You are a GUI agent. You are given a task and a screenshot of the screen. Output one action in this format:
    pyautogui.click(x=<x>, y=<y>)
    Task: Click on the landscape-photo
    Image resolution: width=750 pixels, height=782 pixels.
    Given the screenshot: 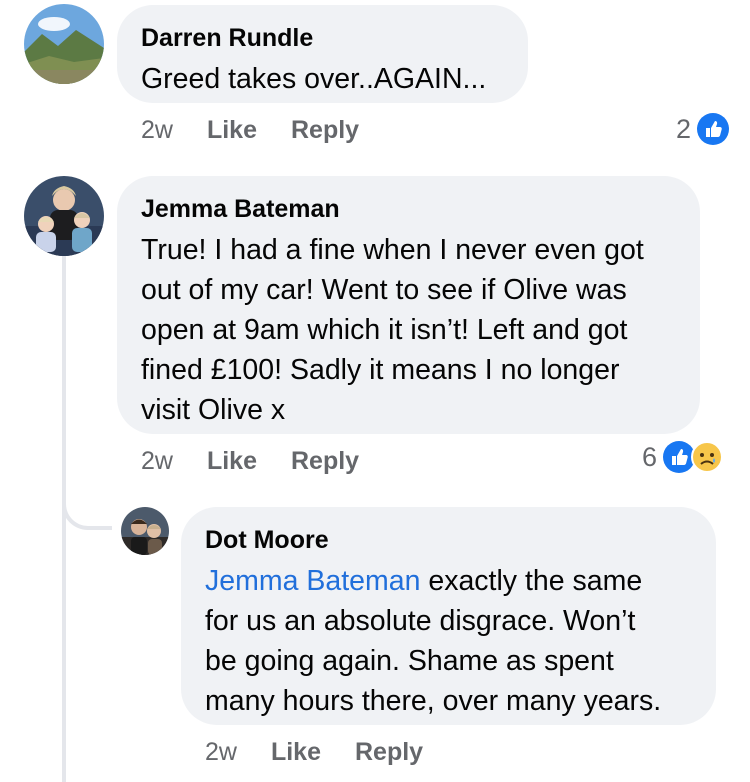 What is the action you would take?
    pyautogui.click(x=64, y=44)
    